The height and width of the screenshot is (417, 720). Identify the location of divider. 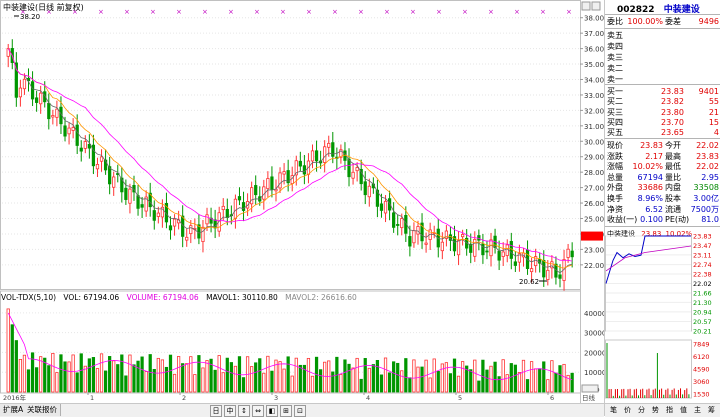
(662, 226).